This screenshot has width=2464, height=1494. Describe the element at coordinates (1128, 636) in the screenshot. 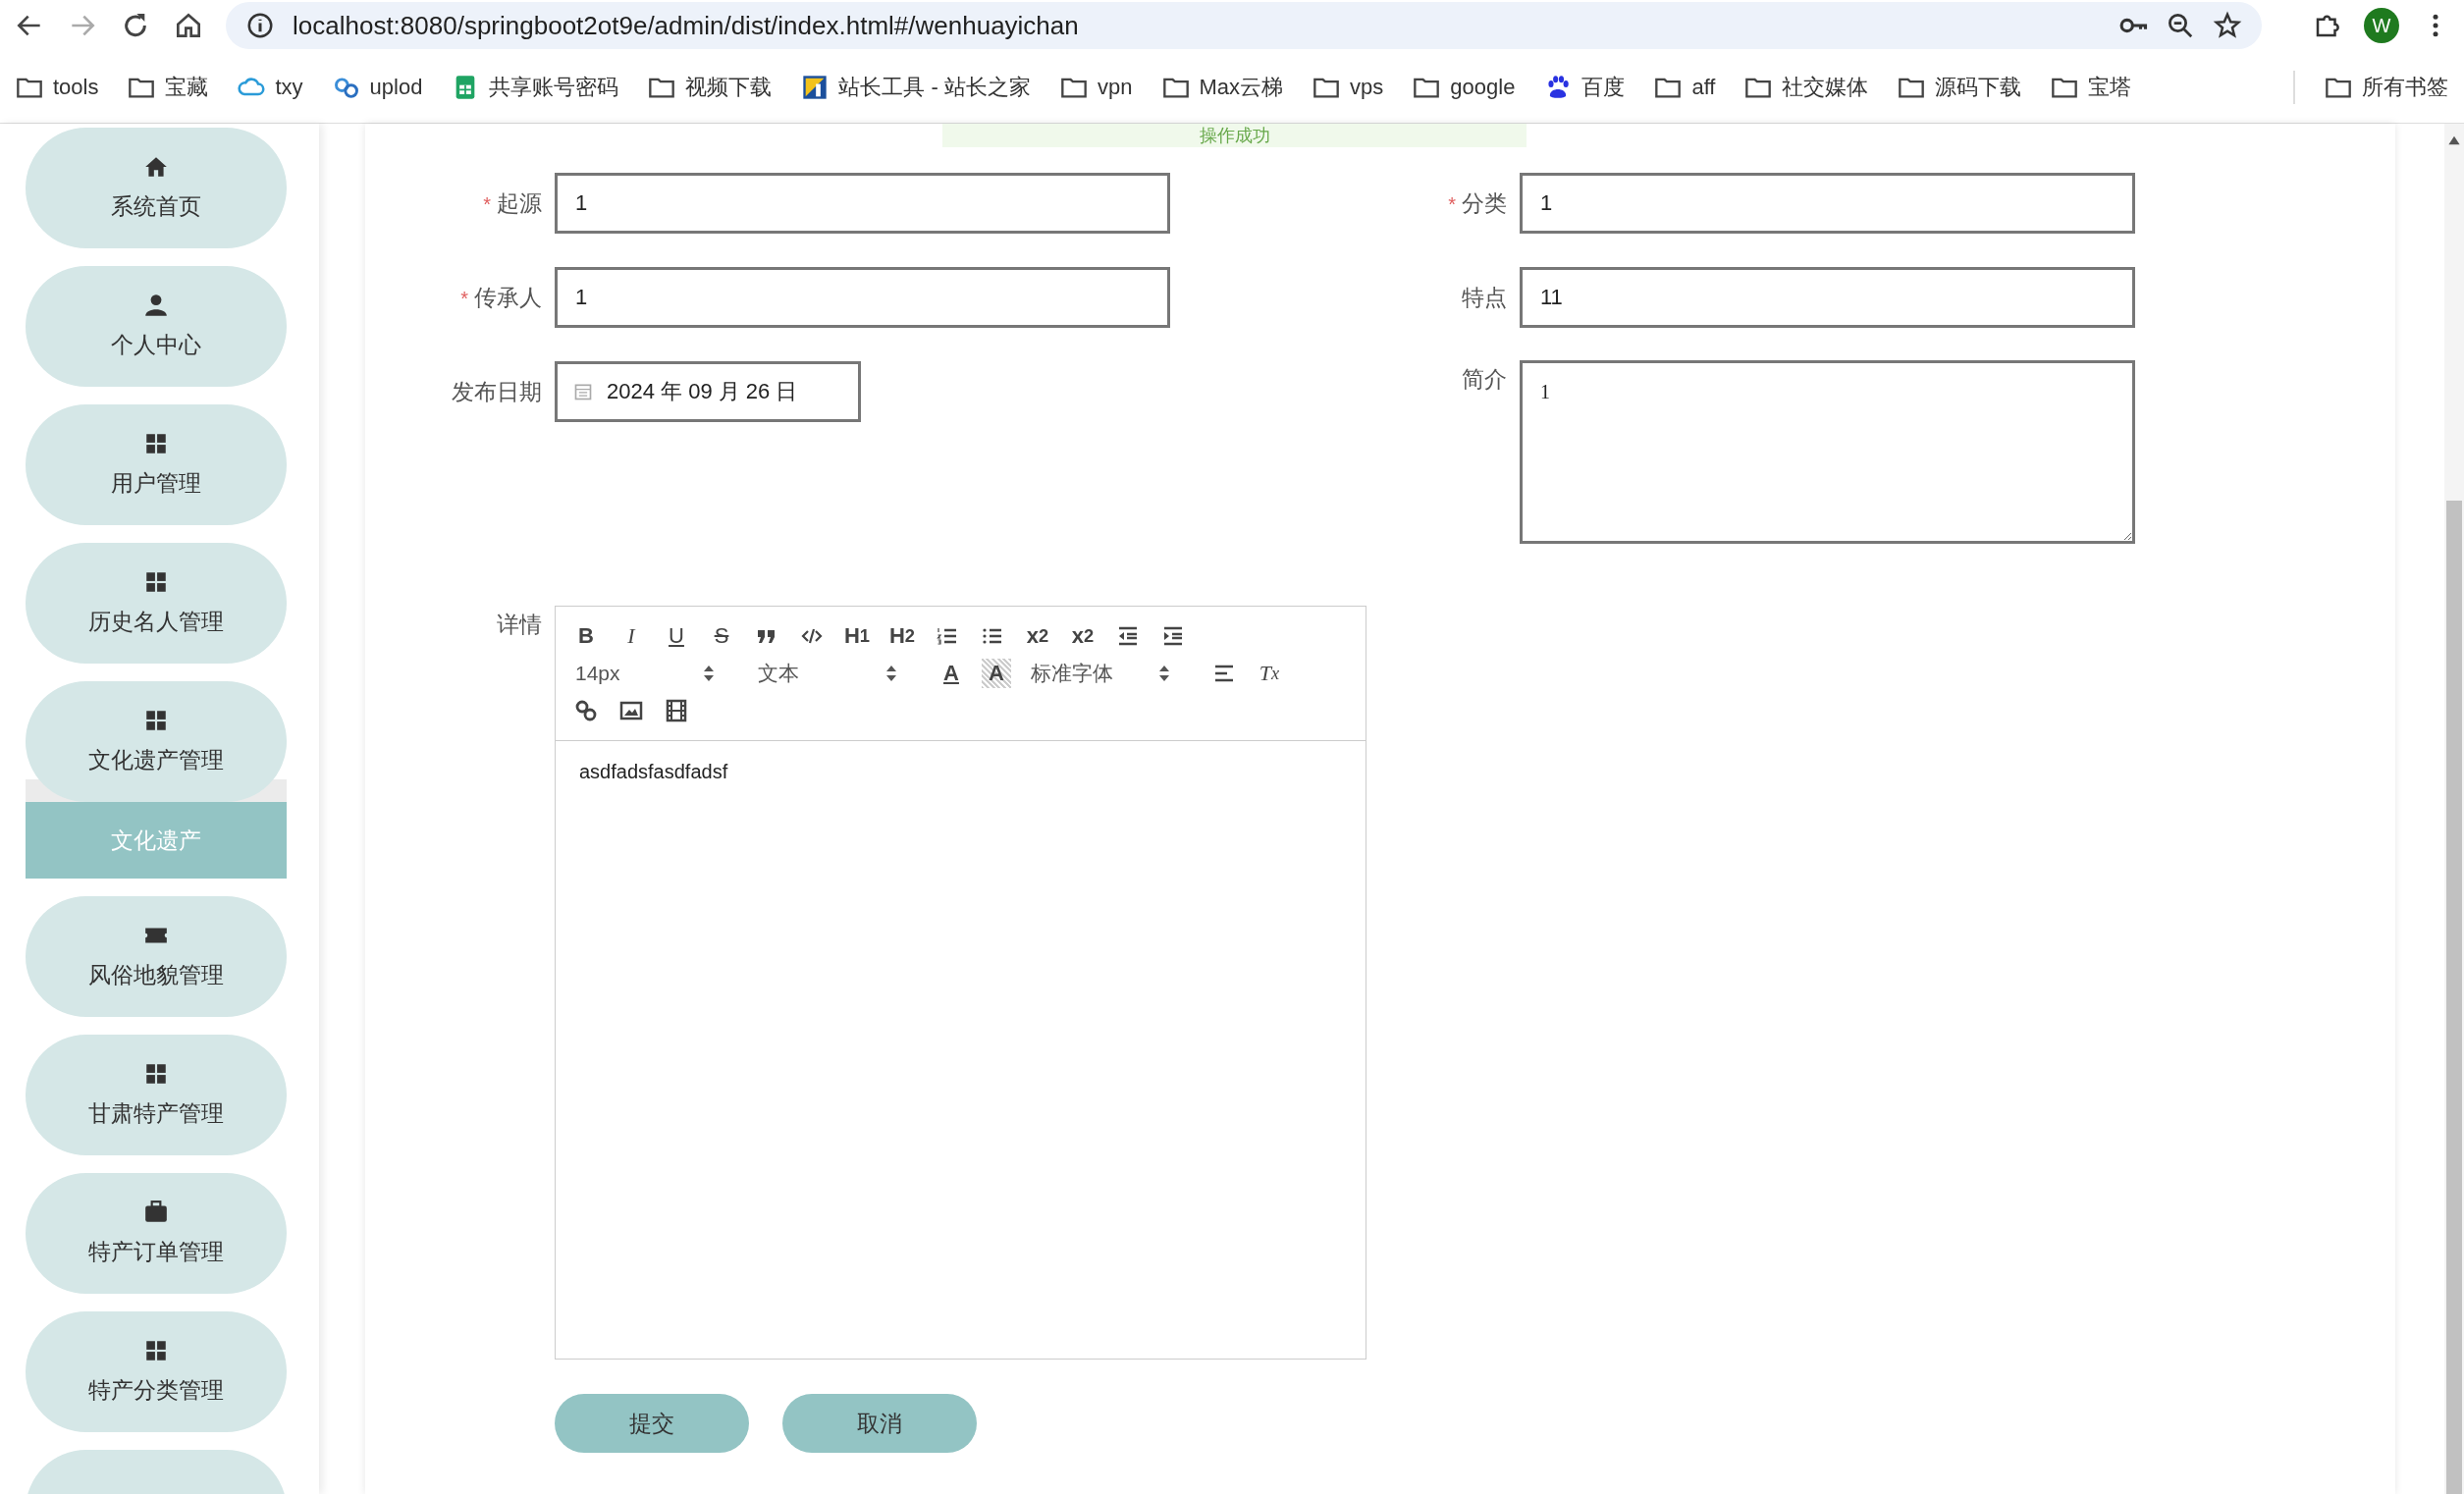

I see `outdent-icon` at that location.